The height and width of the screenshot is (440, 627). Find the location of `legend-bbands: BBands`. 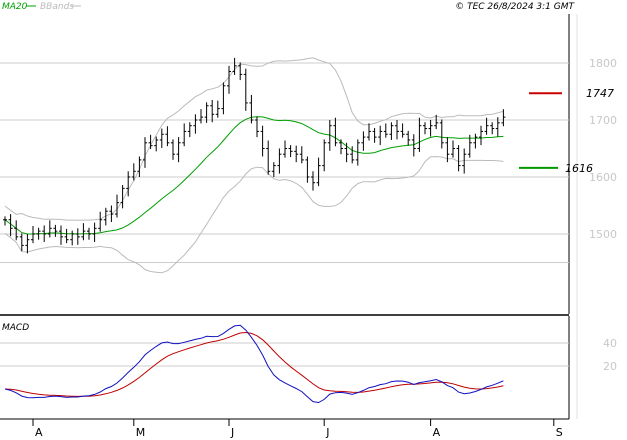

legend-bbands: BBands is located at coordinates (57, 7).